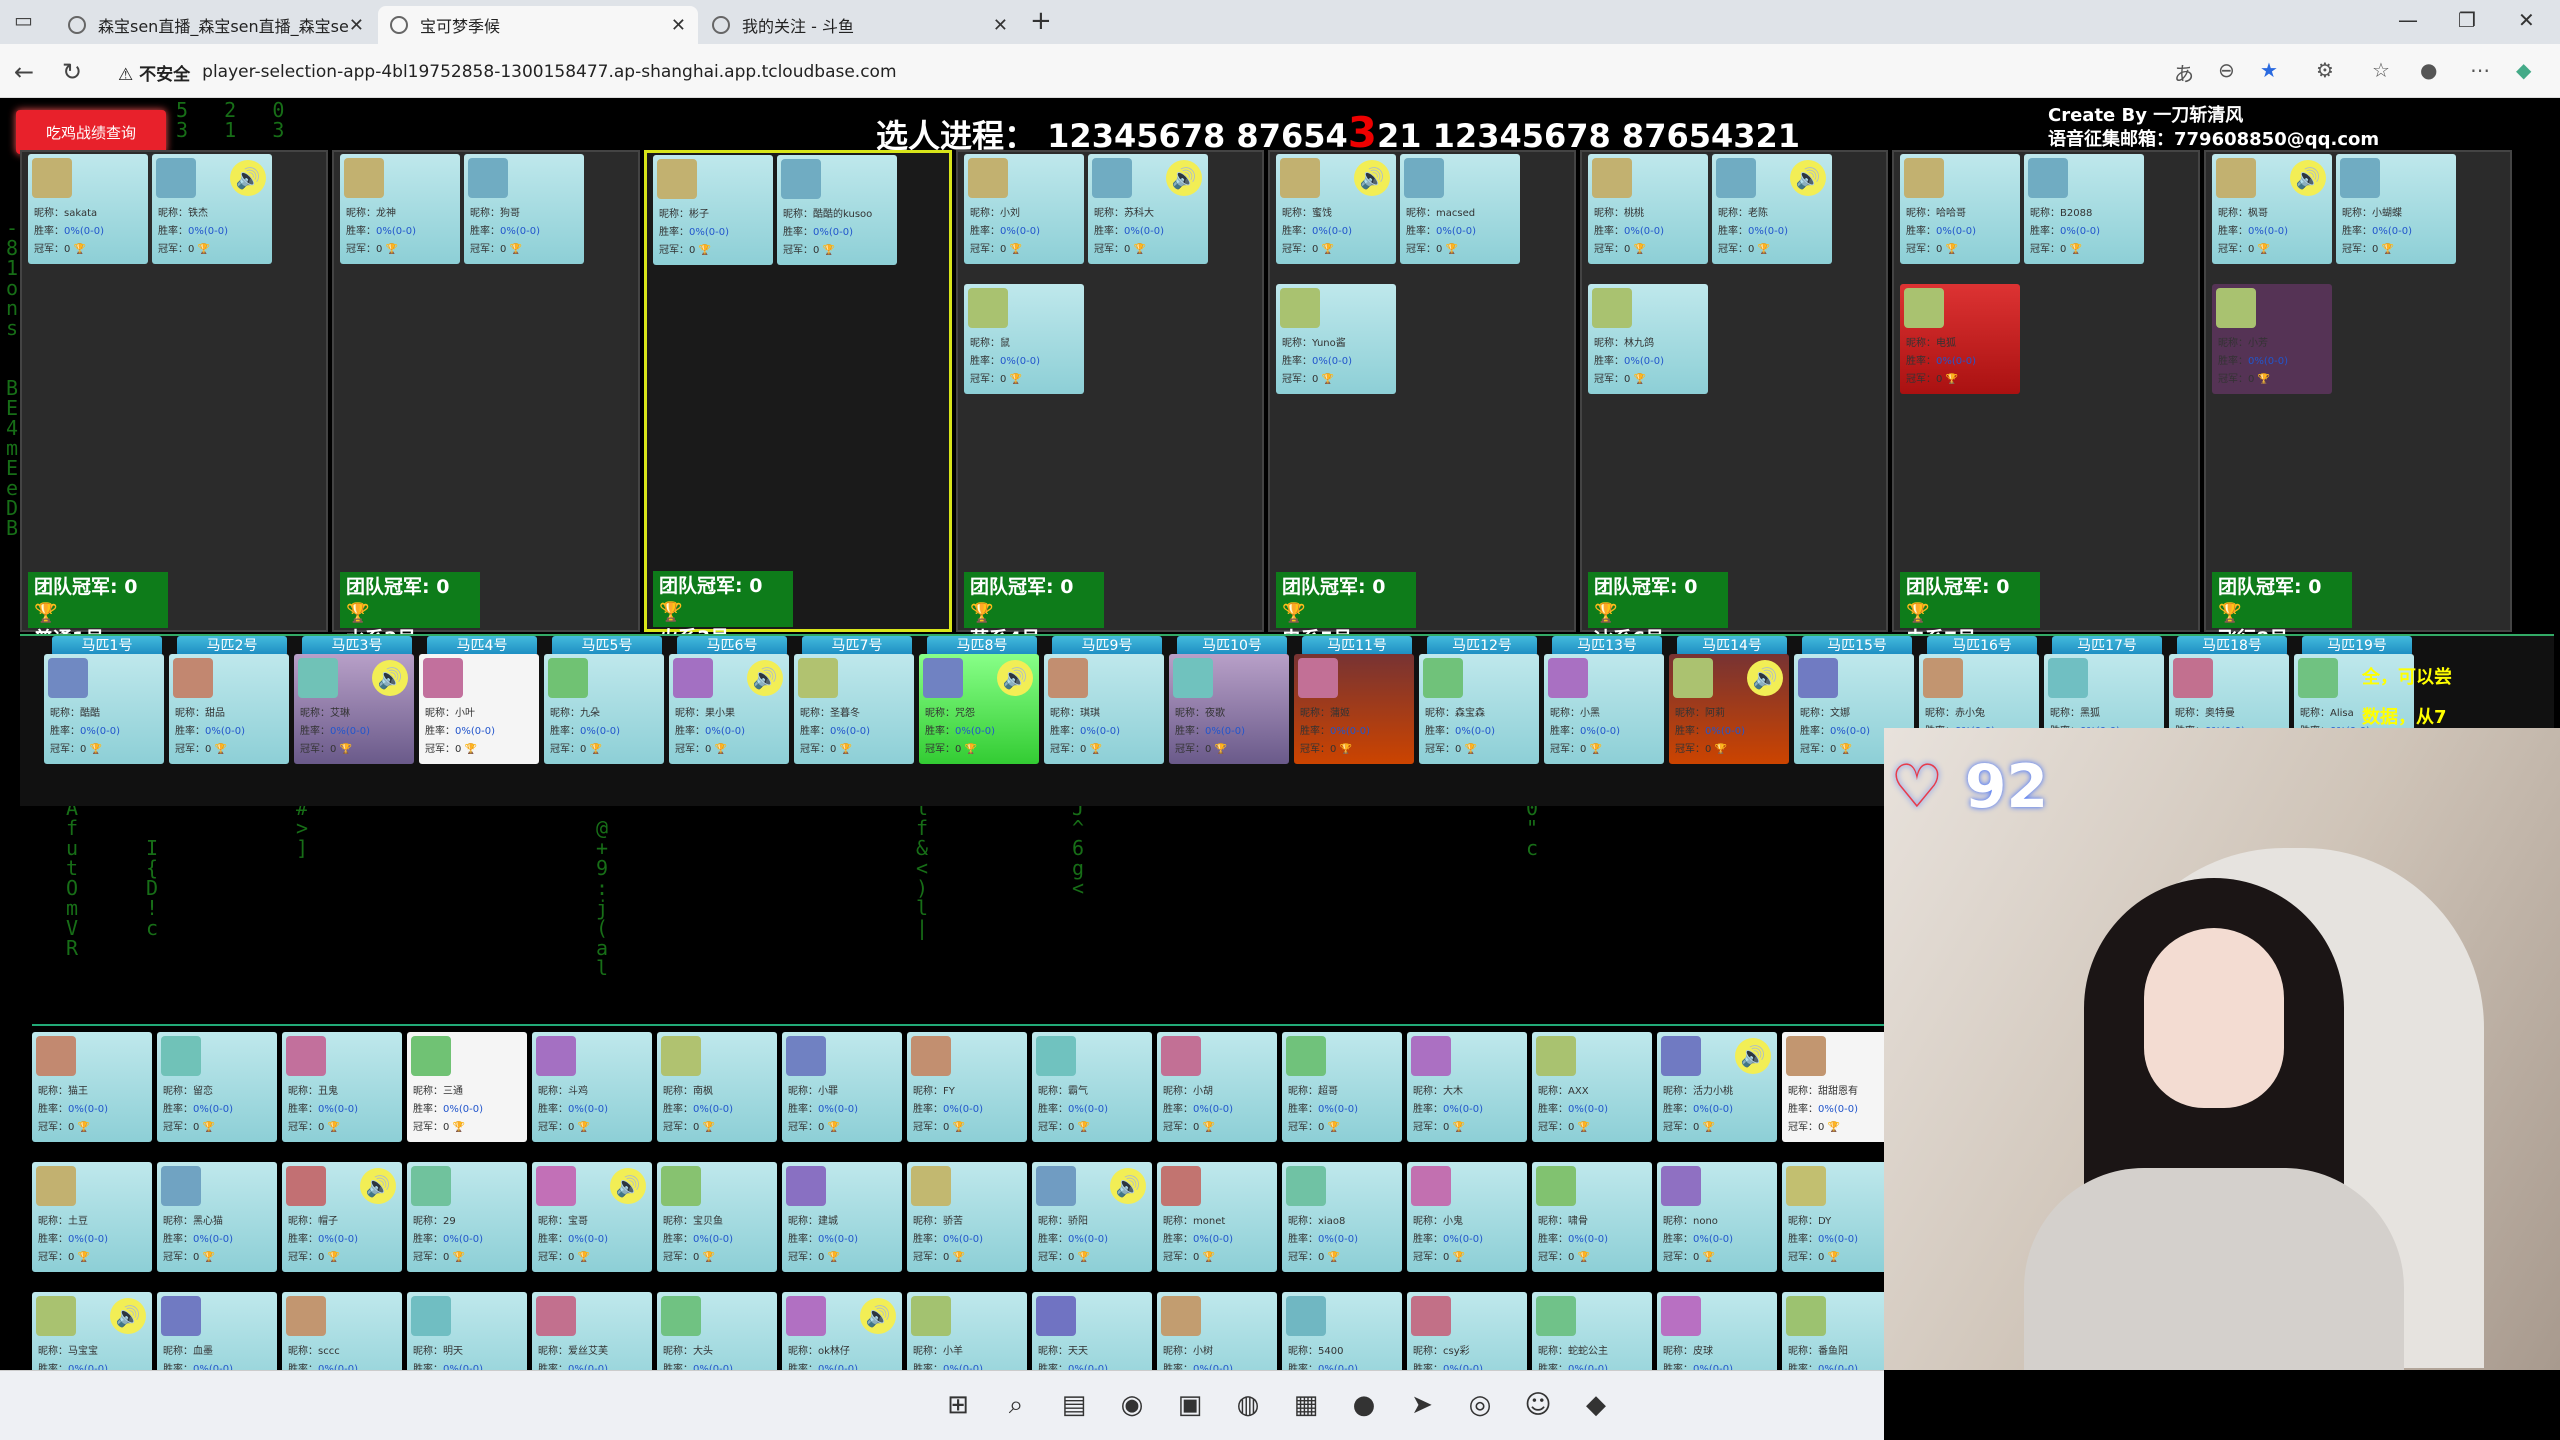  Describe the element at coordinates (1648, 209) in the screenshot. I see `player-card: 昵称：桃桃 胜率：0%(0-0) 冠军：0 🏆` at that location.